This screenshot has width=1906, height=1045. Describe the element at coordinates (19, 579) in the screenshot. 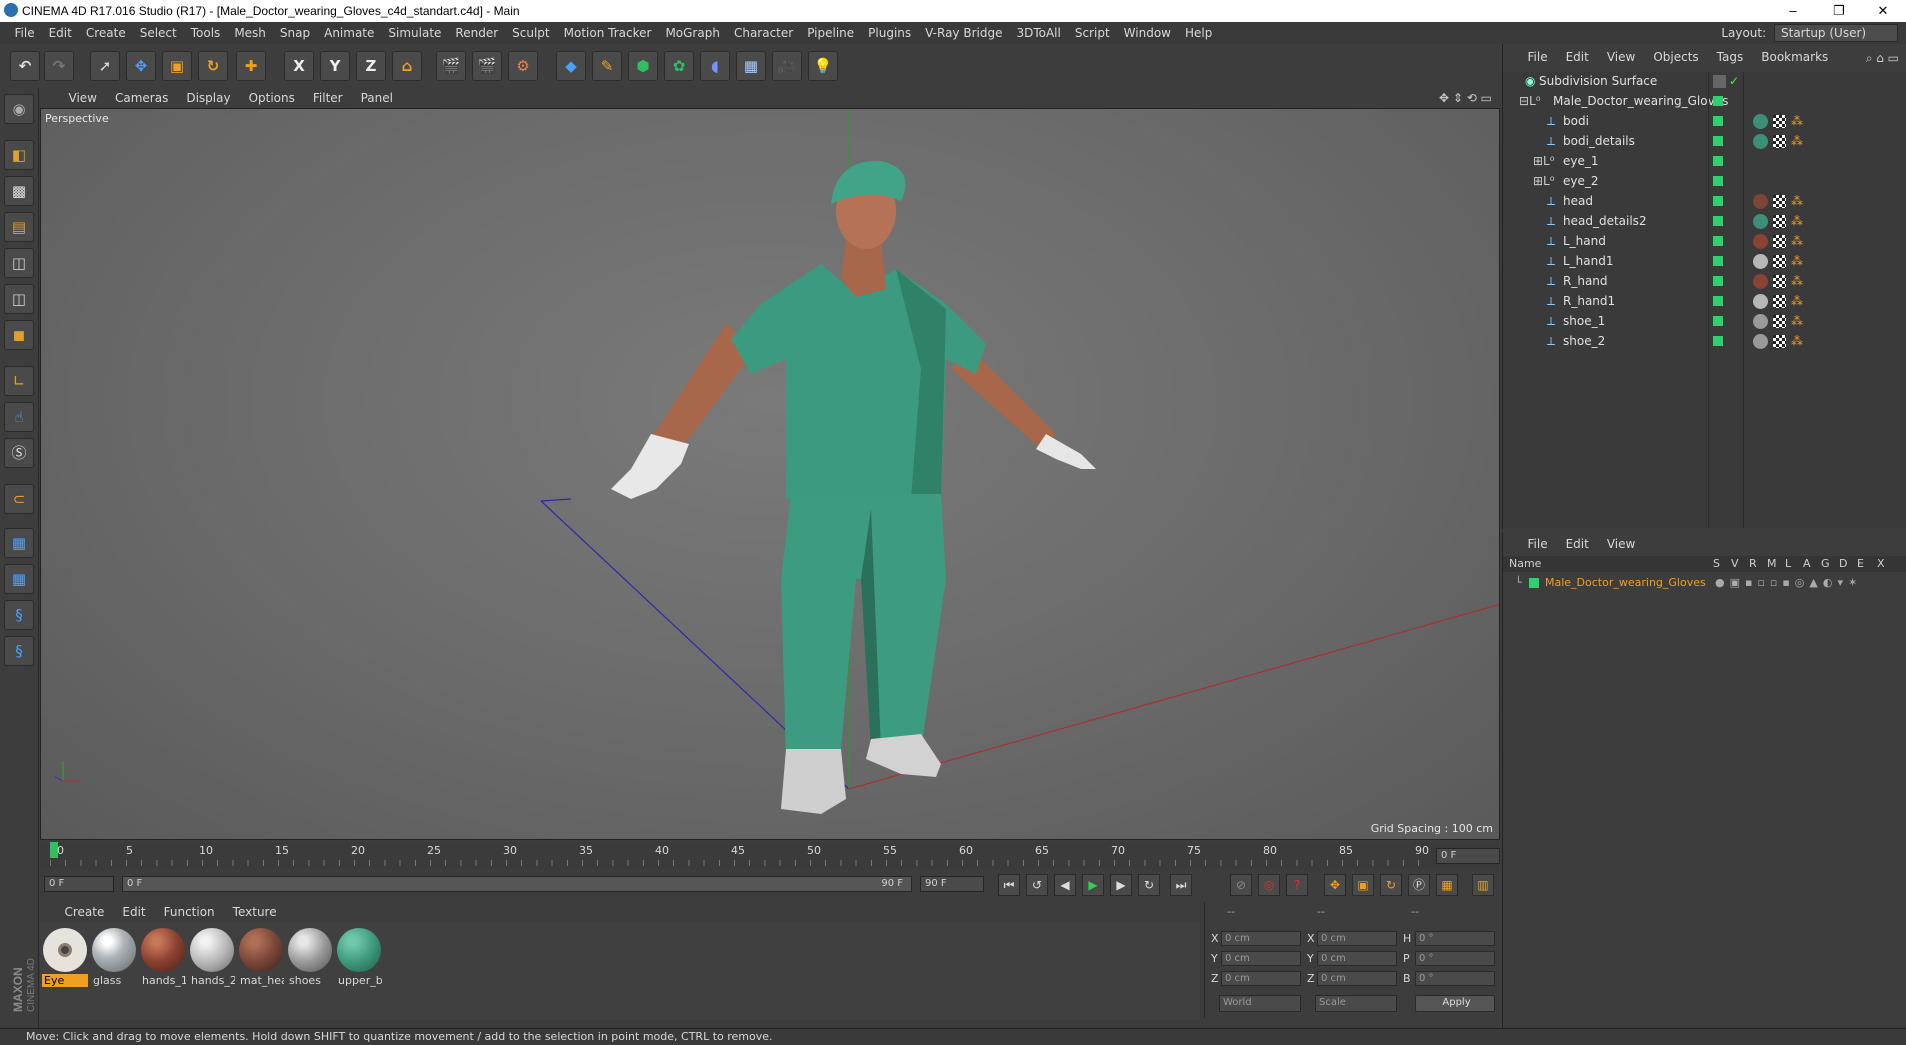

I see `workplane-lock-icon: ▦` at that location.